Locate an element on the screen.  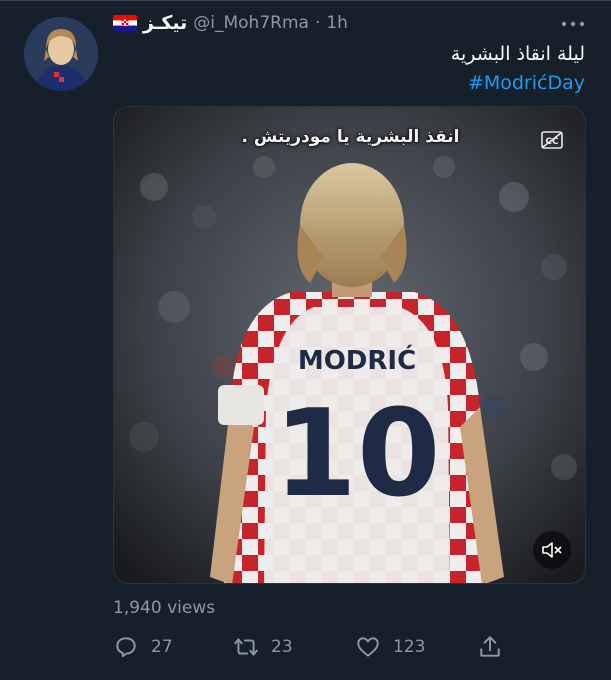
svg-text: CC is located at coordinates (552, 142).